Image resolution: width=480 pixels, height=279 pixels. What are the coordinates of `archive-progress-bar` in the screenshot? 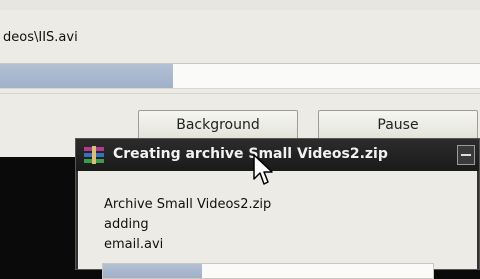 It's located at (268, 271).